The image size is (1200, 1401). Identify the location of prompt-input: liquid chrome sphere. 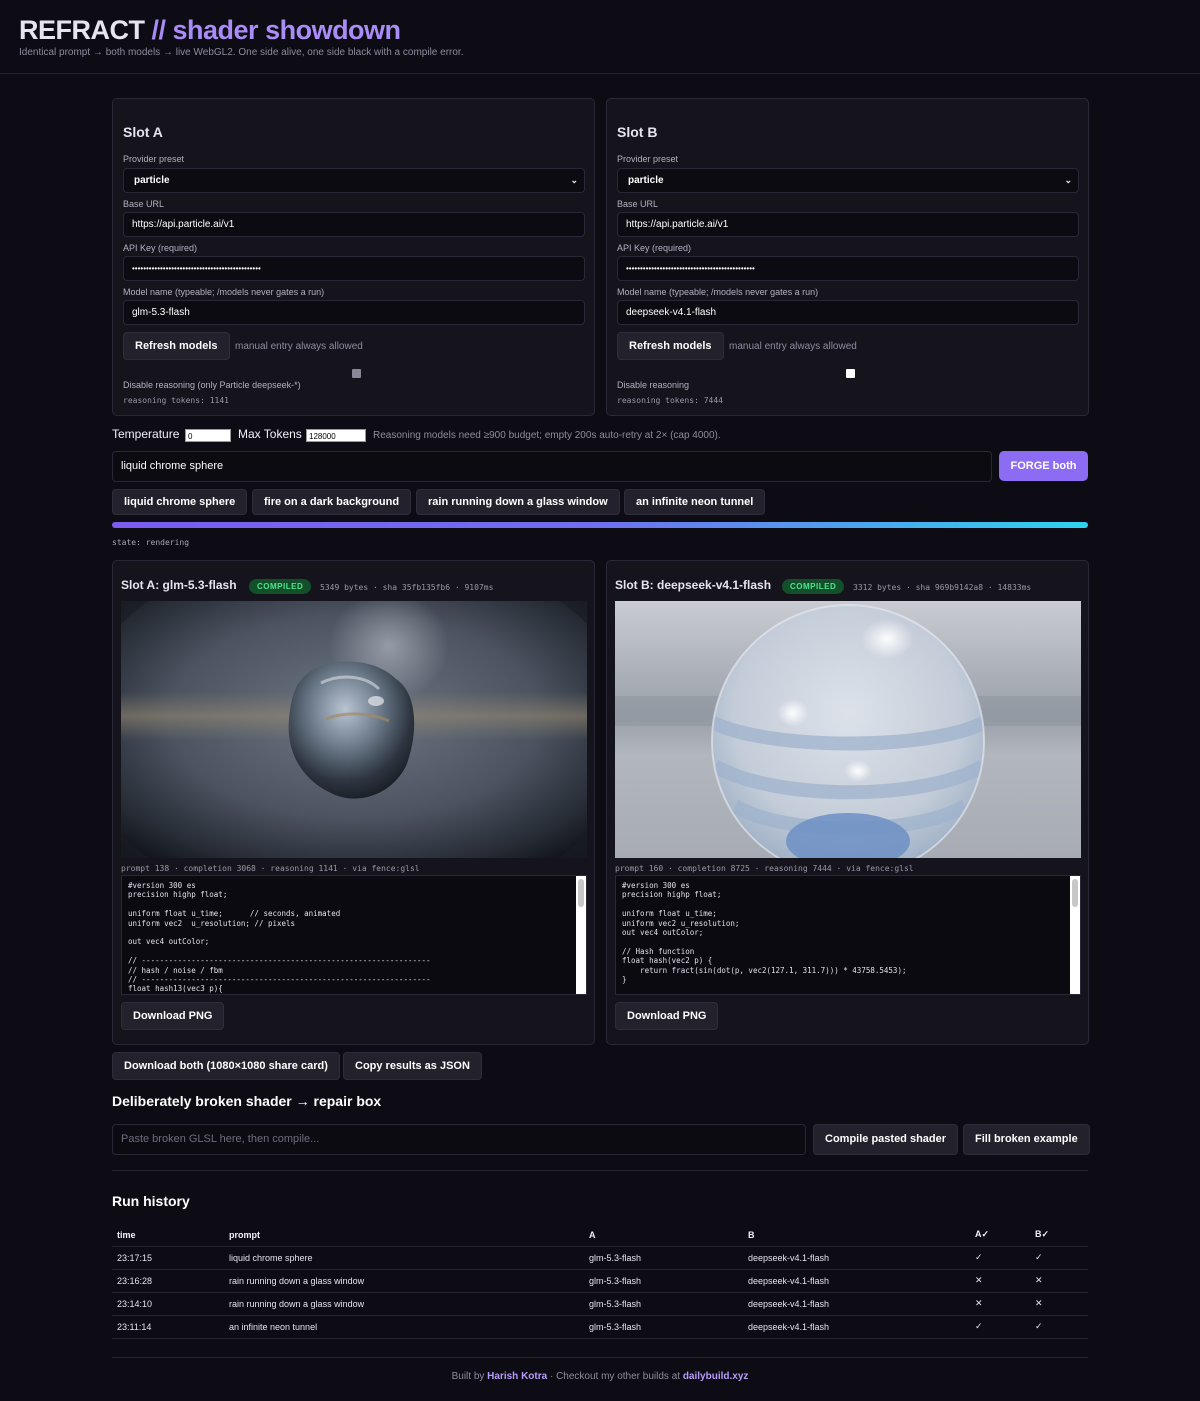
(552, 466).